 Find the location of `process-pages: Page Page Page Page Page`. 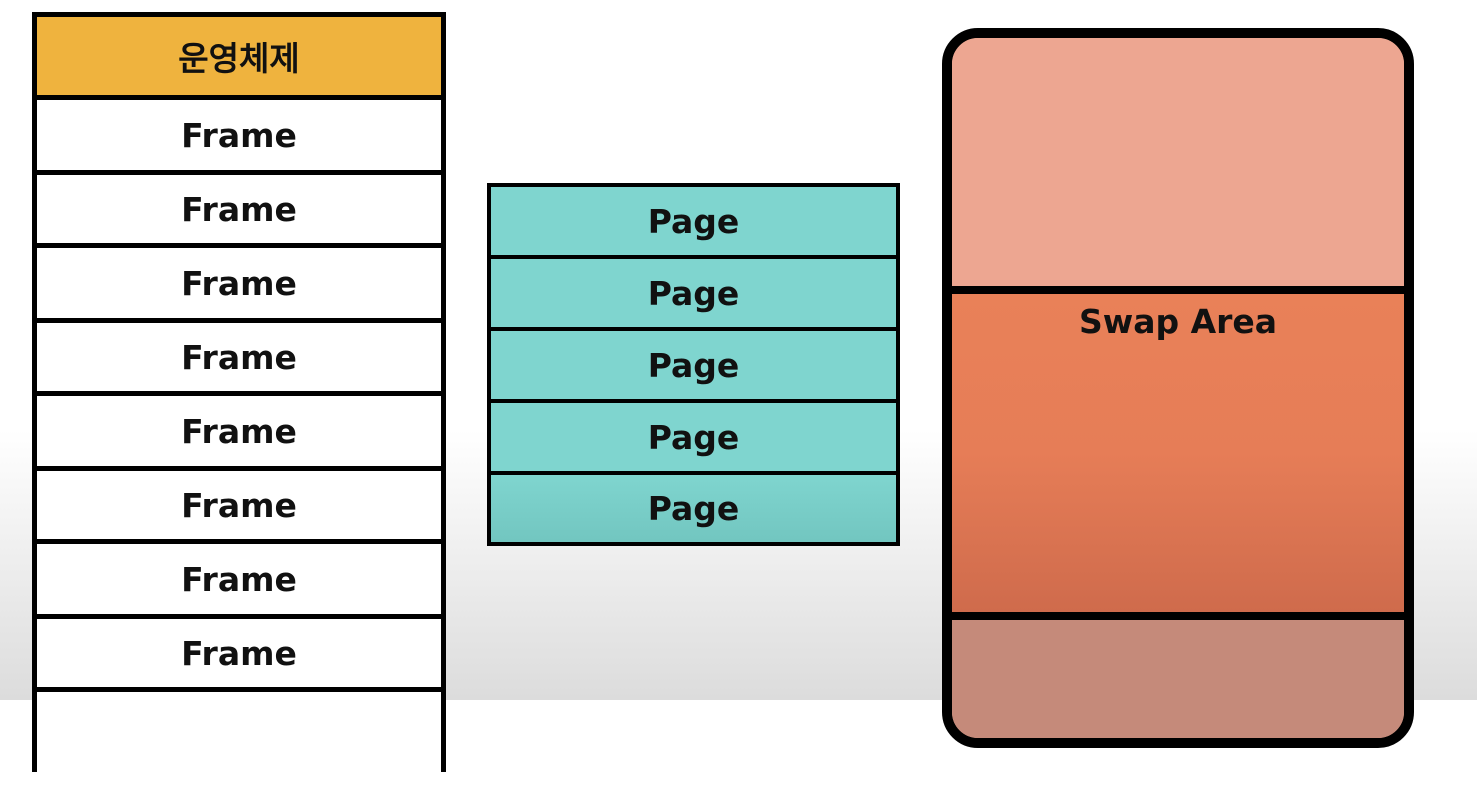

process-pages: Page Page Page Page Page is located at coordinates (693, 364).